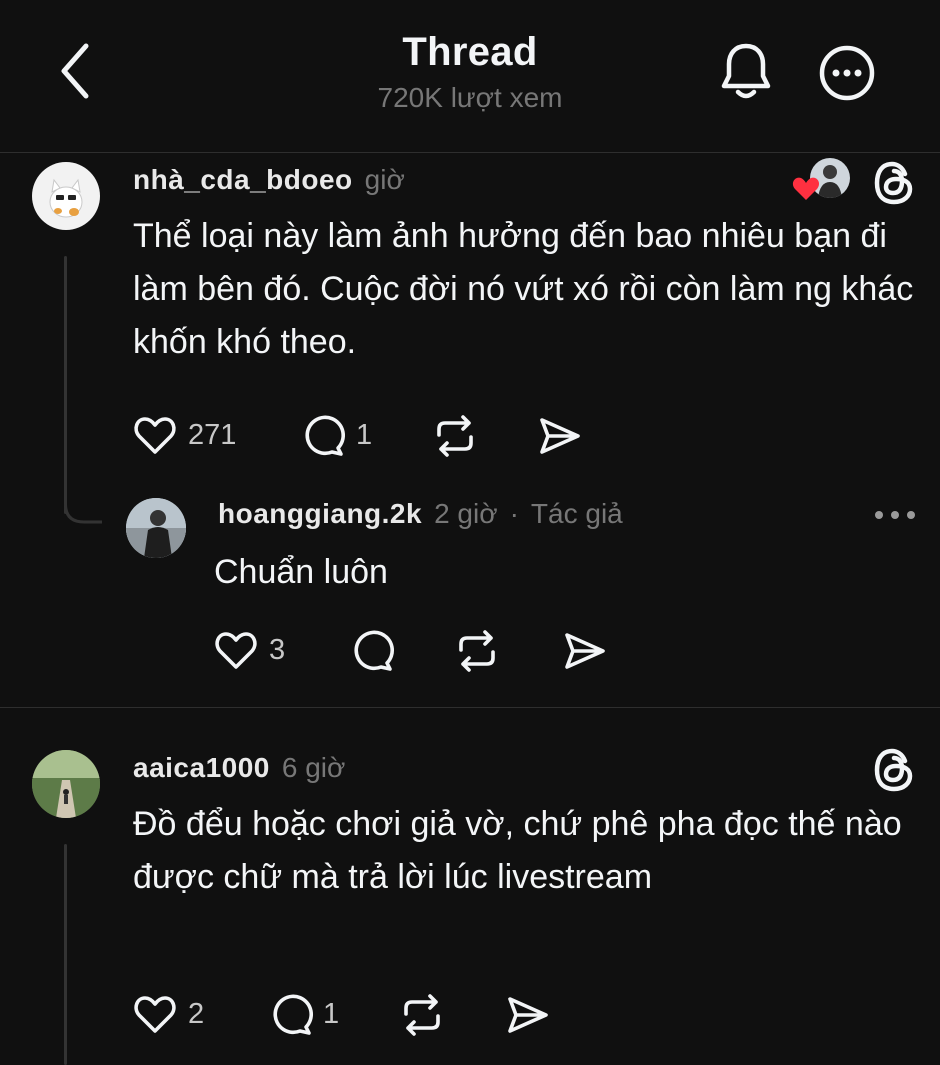  I want to click on comment-header: nhà_cda_bdoeo giờ, so click(269, 180).